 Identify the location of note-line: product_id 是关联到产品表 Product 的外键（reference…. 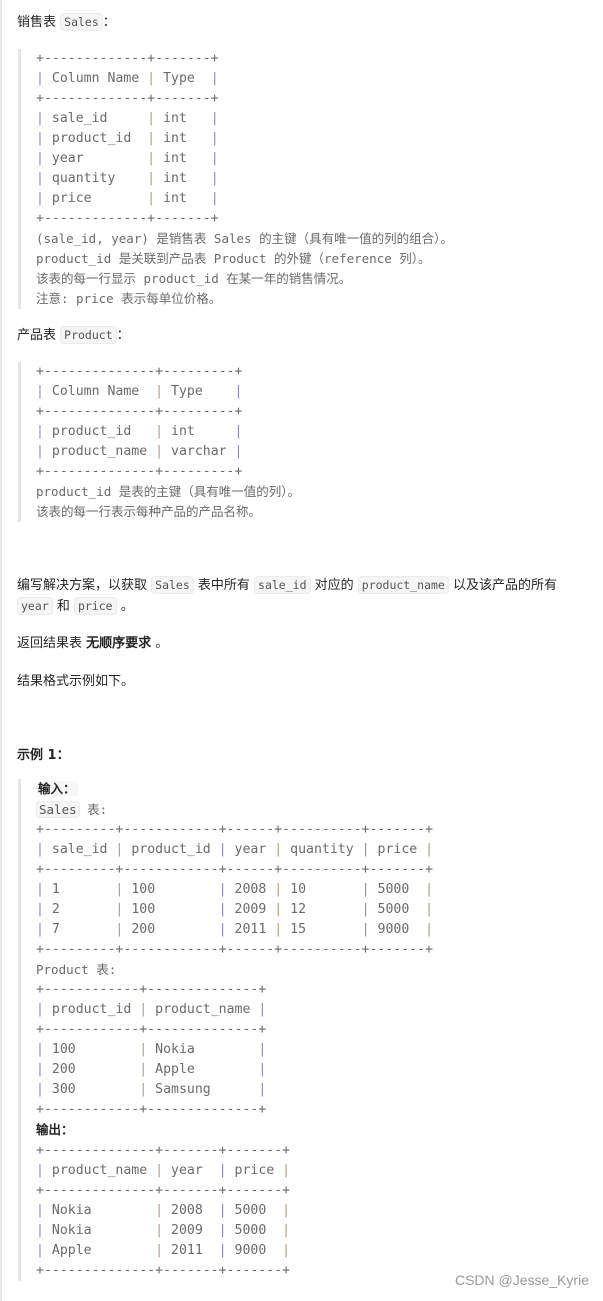
(233, 258).